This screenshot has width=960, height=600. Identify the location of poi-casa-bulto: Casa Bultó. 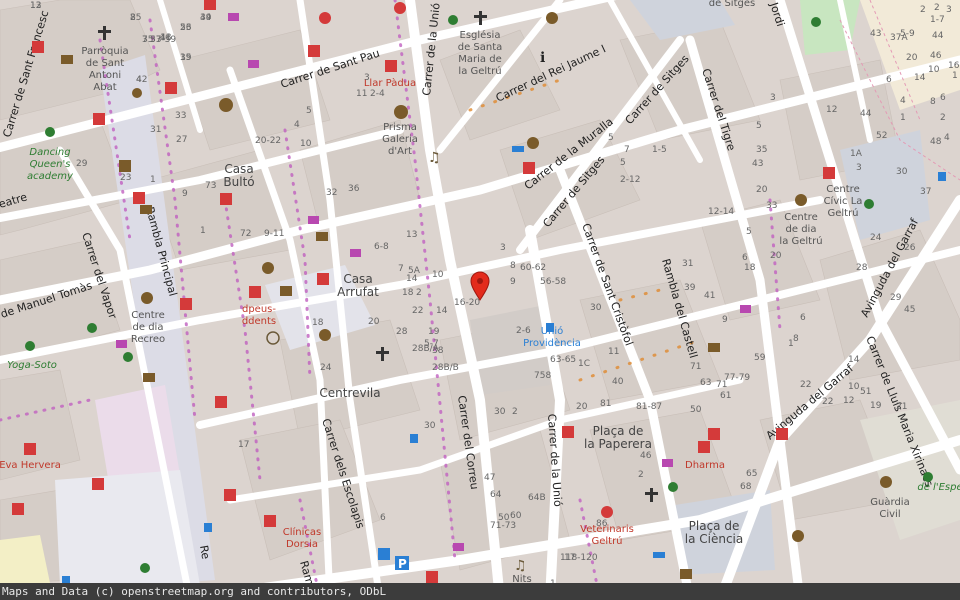
(238, 175).